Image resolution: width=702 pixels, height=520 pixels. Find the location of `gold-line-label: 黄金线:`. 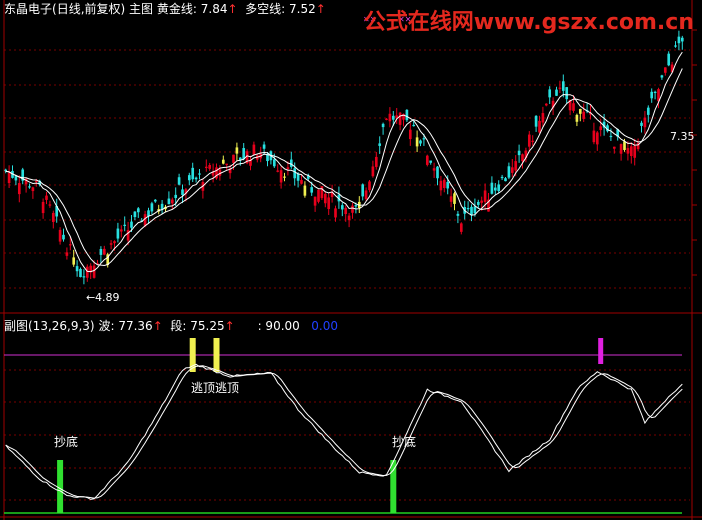

gold-line-label: 黄金线: is located at coordinates (176, 9).